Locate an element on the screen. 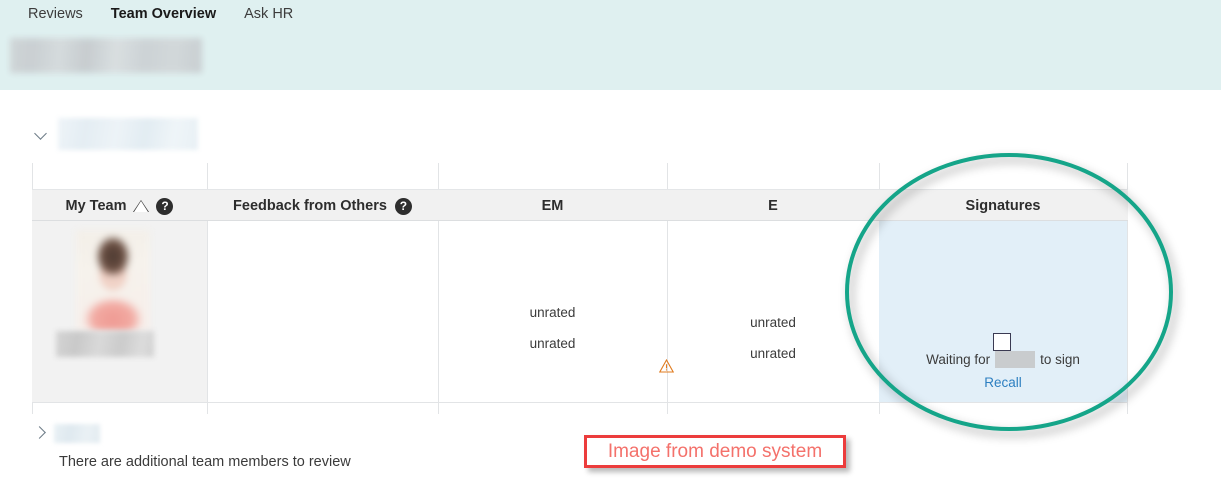  chevron-down-icon is located at coordinates (41, 134).